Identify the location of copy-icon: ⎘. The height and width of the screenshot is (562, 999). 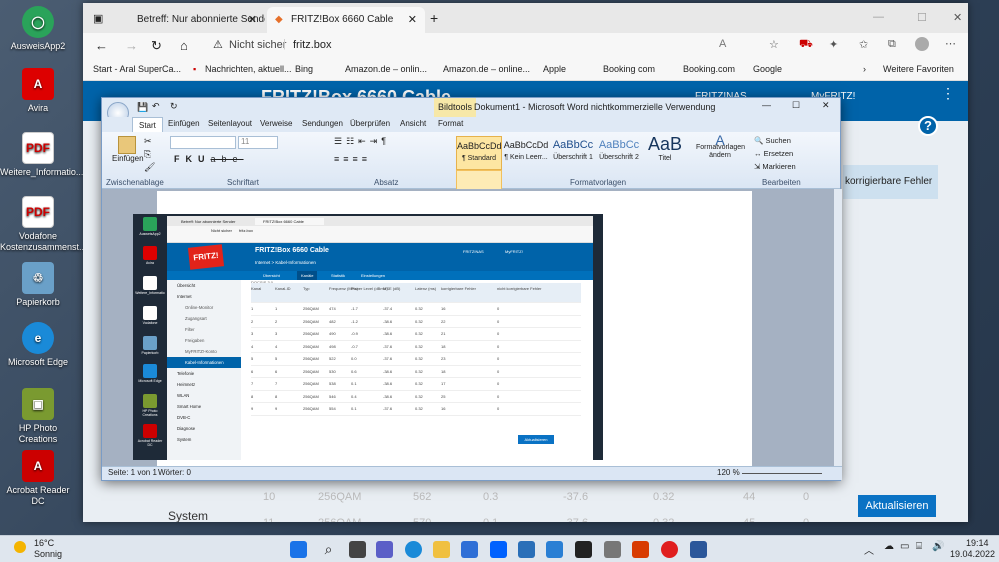
(147, 154).